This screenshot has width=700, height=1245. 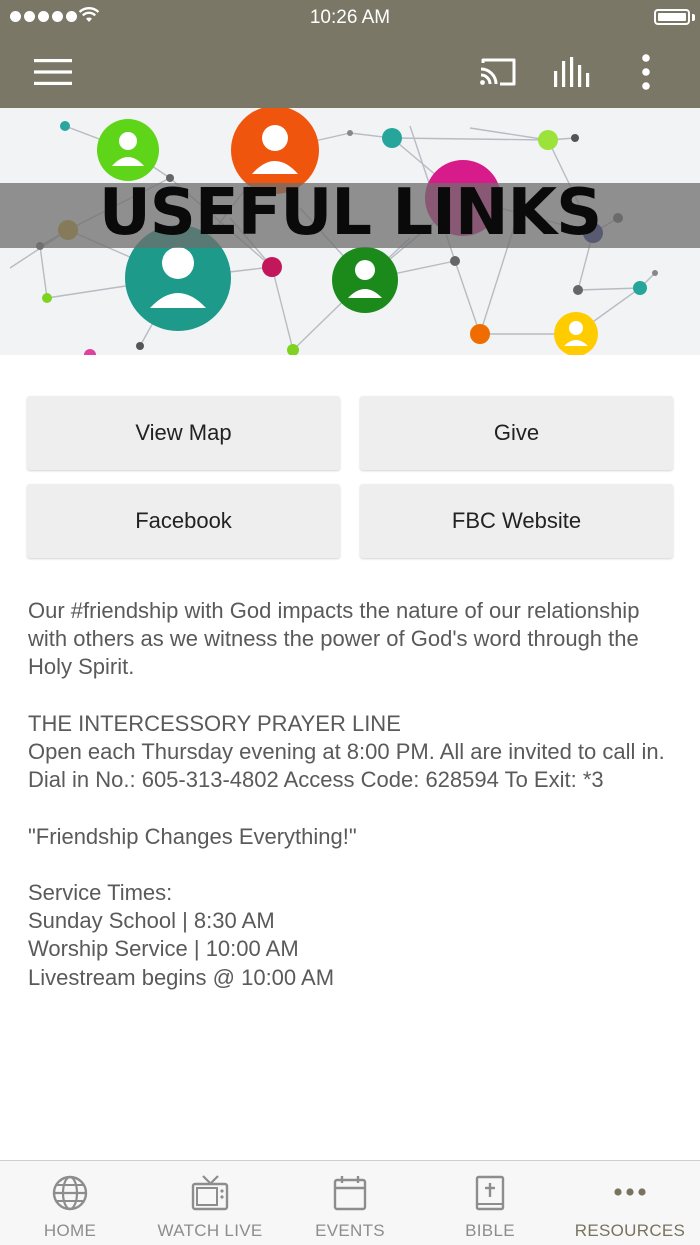 What do you see at coordinates (490, 1230) in the screenshot?
I see `tab-label: BIBLE` at bounding box center [490, 1230].